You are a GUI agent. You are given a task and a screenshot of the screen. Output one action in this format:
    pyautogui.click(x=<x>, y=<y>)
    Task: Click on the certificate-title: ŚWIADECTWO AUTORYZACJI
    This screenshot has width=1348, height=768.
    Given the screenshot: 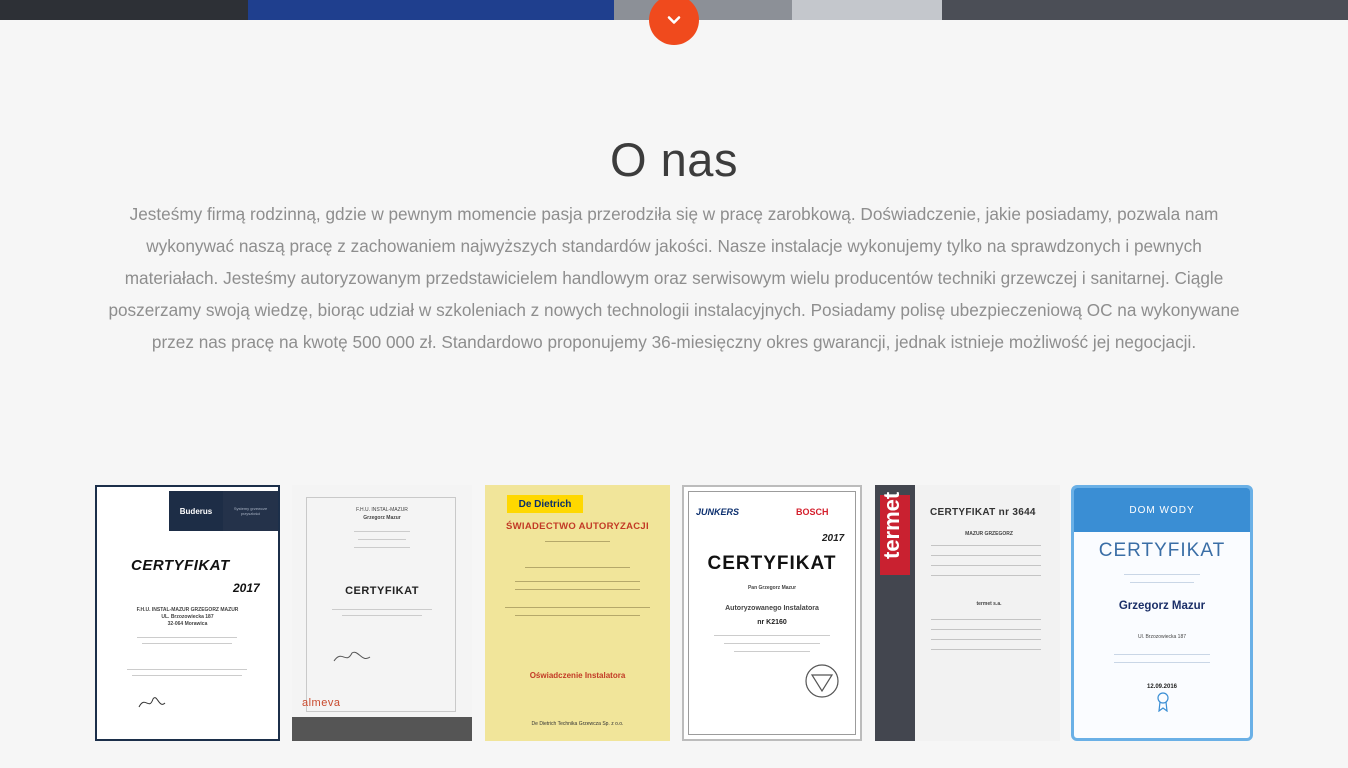 What is the action you would take?
    pyautogui.click(x=577, y=526)
    